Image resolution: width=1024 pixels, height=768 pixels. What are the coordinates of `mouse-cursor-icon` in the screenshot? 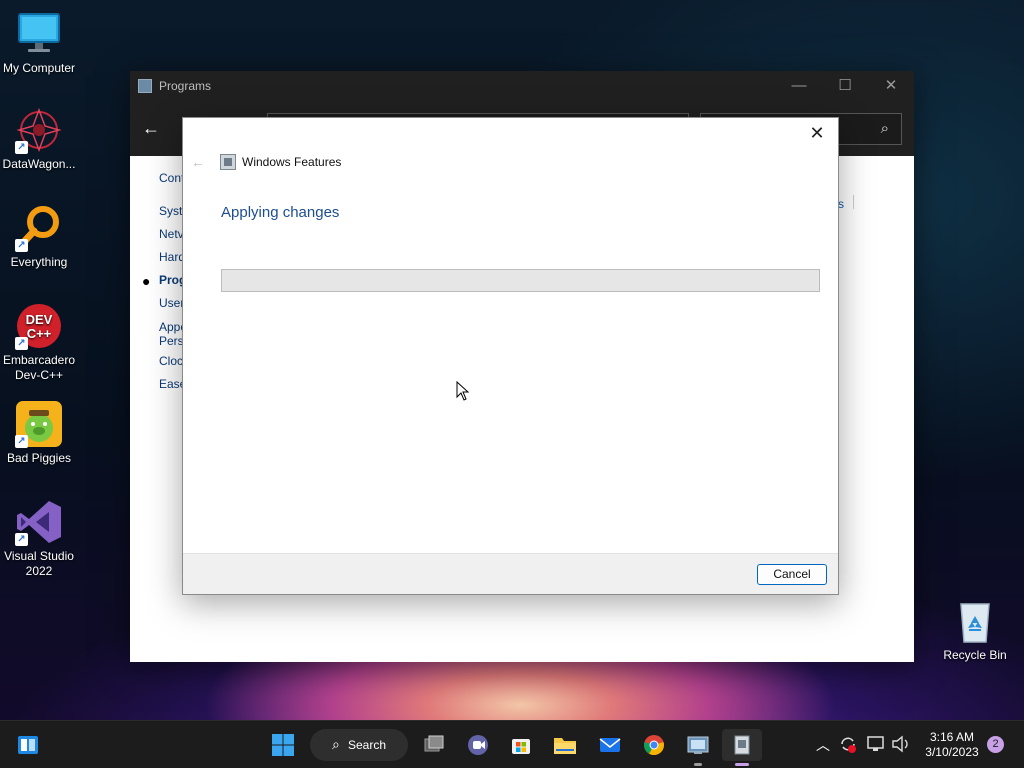 It's located at (463, 391).